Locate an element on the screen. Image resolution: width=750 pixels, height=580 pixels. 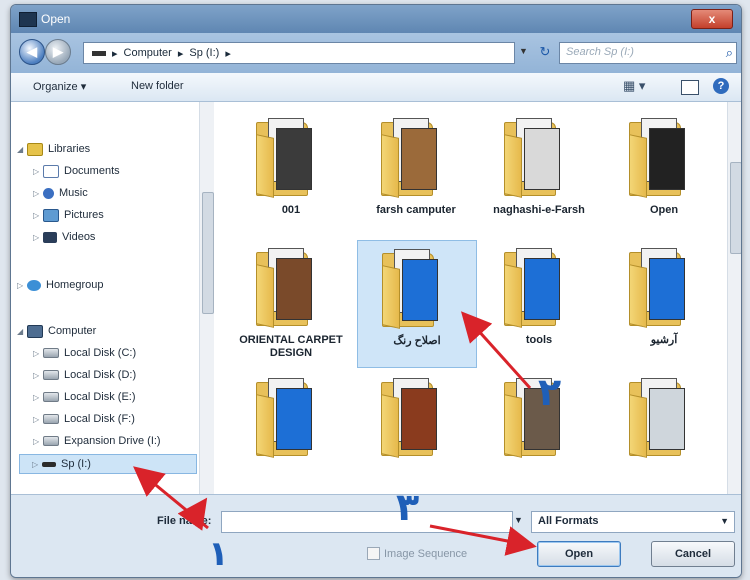
nav-disk-e: ▷ Local Disk (E:) is located at coordinates (84, 397).